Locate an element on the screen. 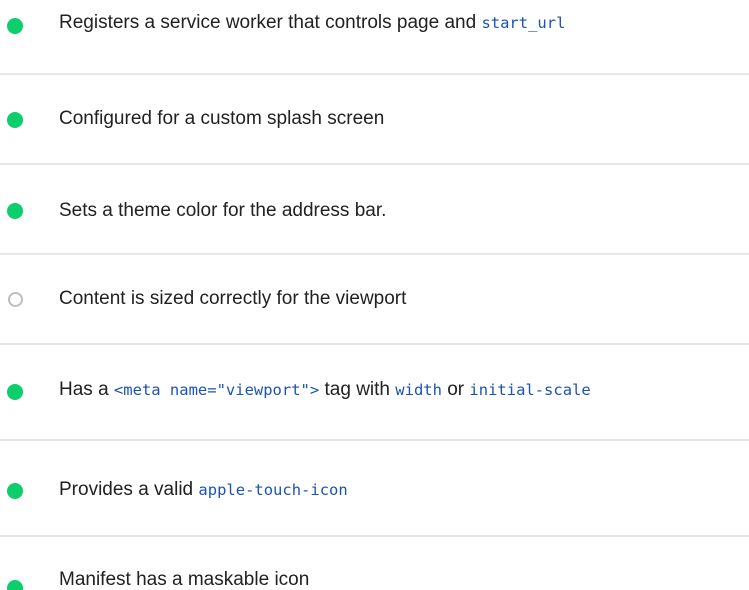 The width and height of the screenshot is (749, 590). audit-title: Manifest has a maskable icon is located at coordinates (184, 579).